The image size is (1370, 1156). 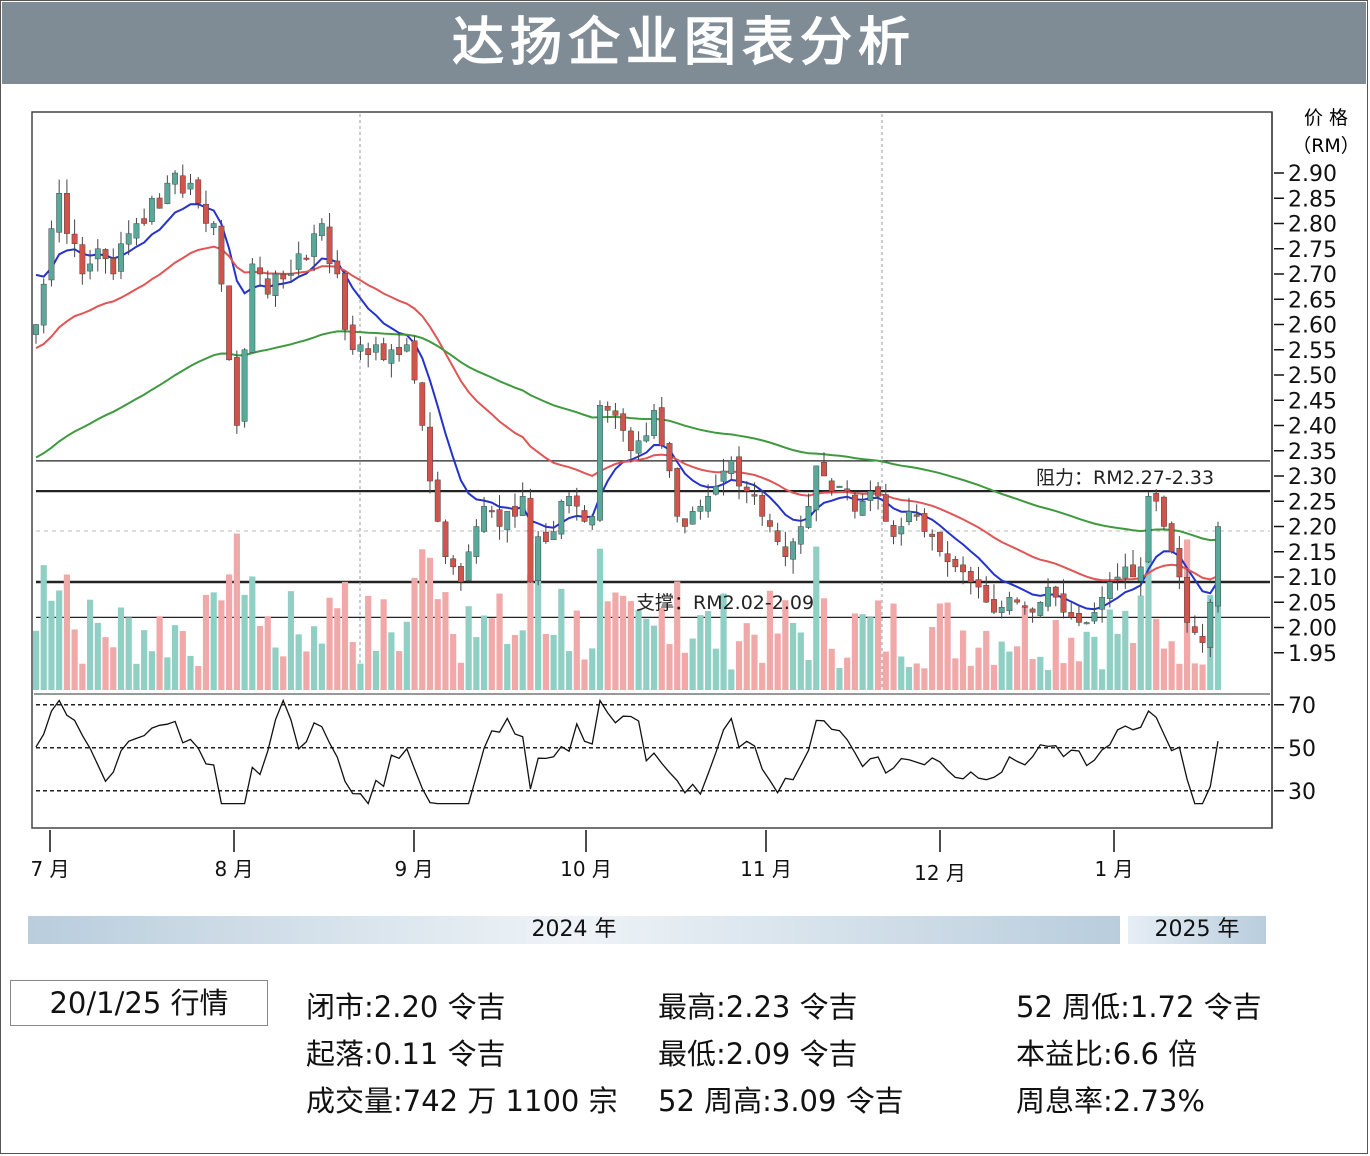 I want to click on y-tick-label: 2.10, so click(x=1312, y=578).